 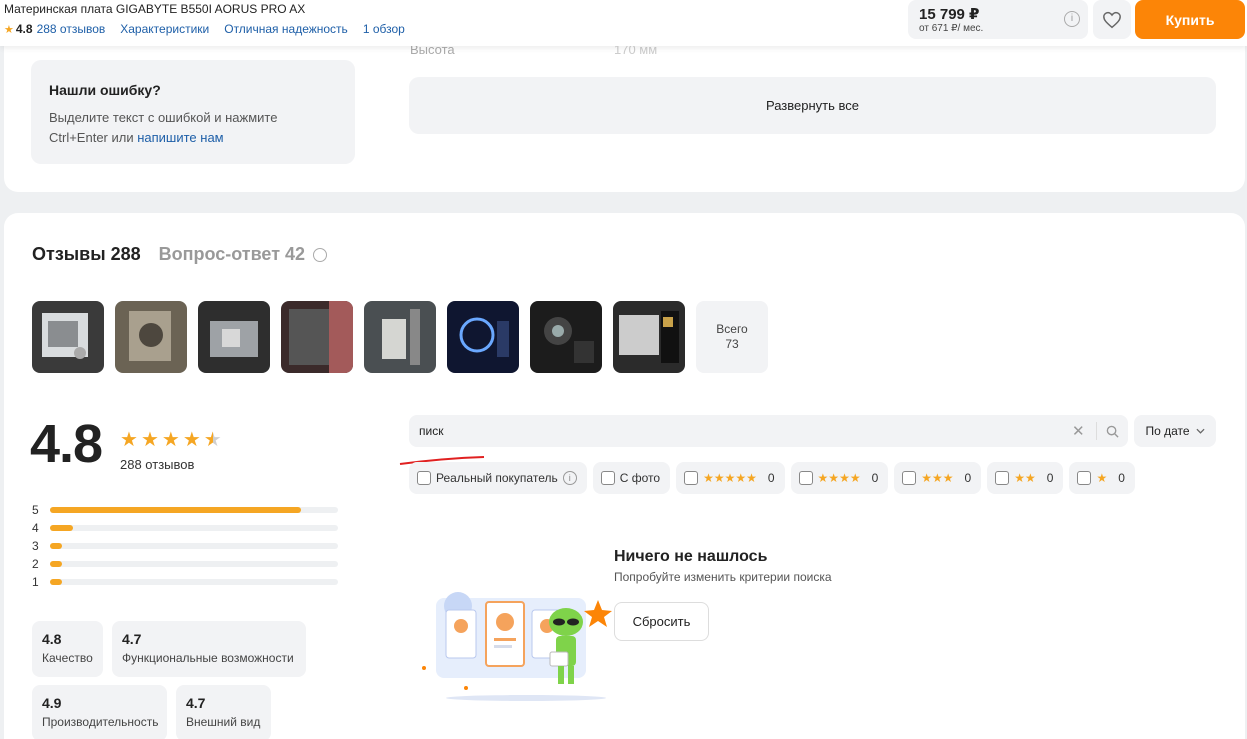 I want to click on reviews-search: ✕, so click(x=768, y=431).